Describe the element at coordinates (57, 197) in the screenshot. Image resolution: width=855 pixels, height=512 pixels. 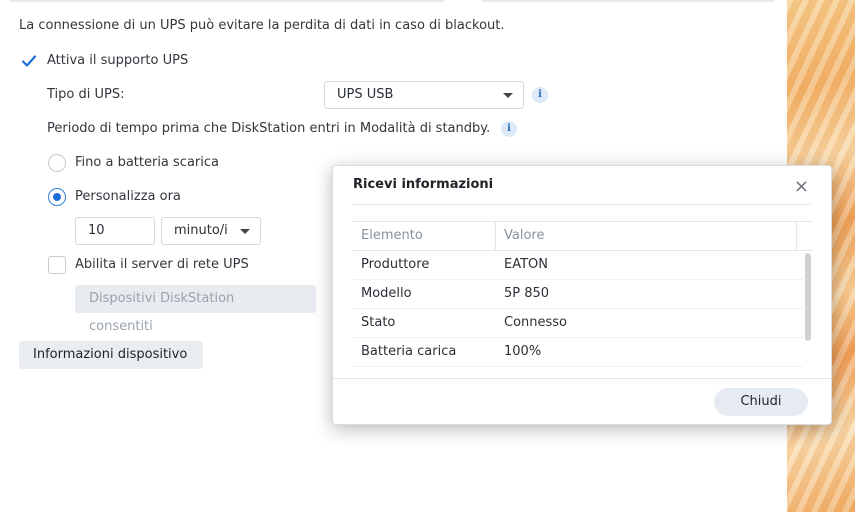
I see `radio-custom-time` at that location.